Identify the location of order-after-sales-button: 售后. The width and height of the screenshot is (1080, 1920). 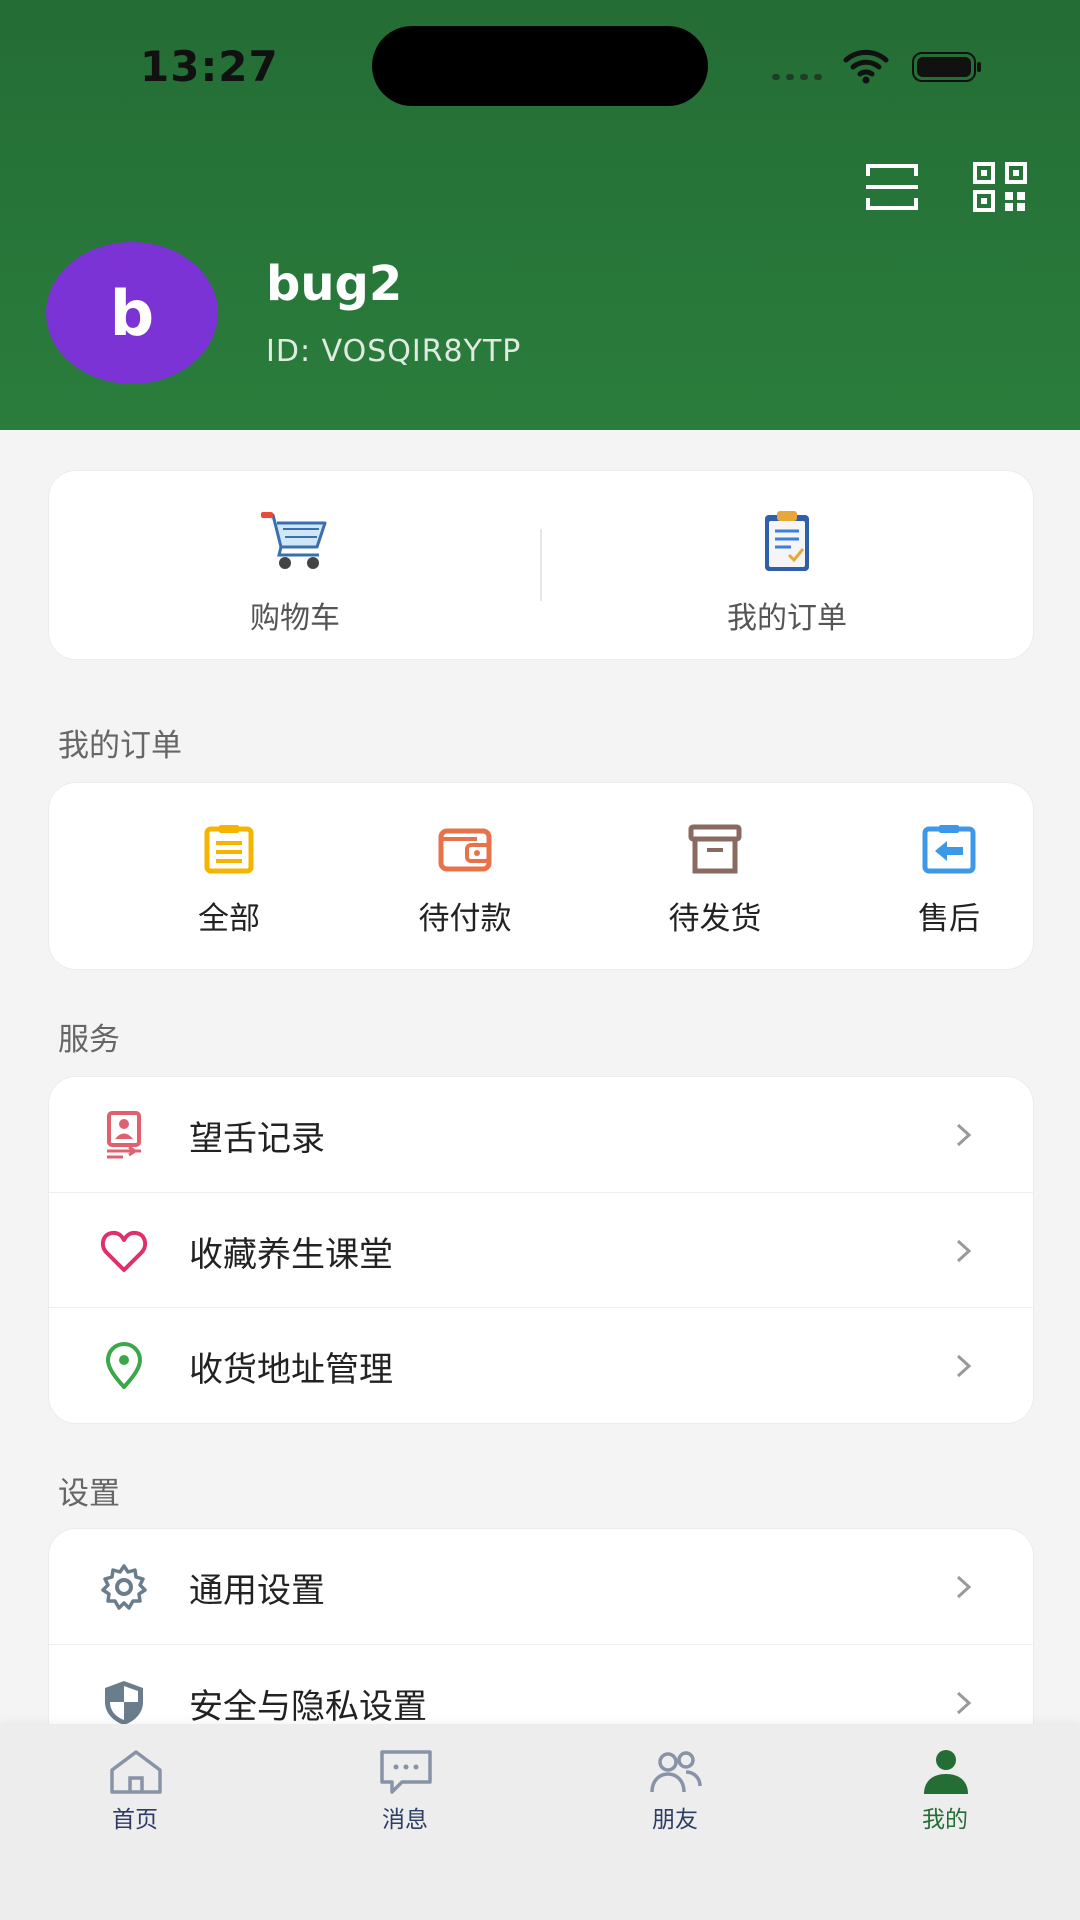
(949, 876).